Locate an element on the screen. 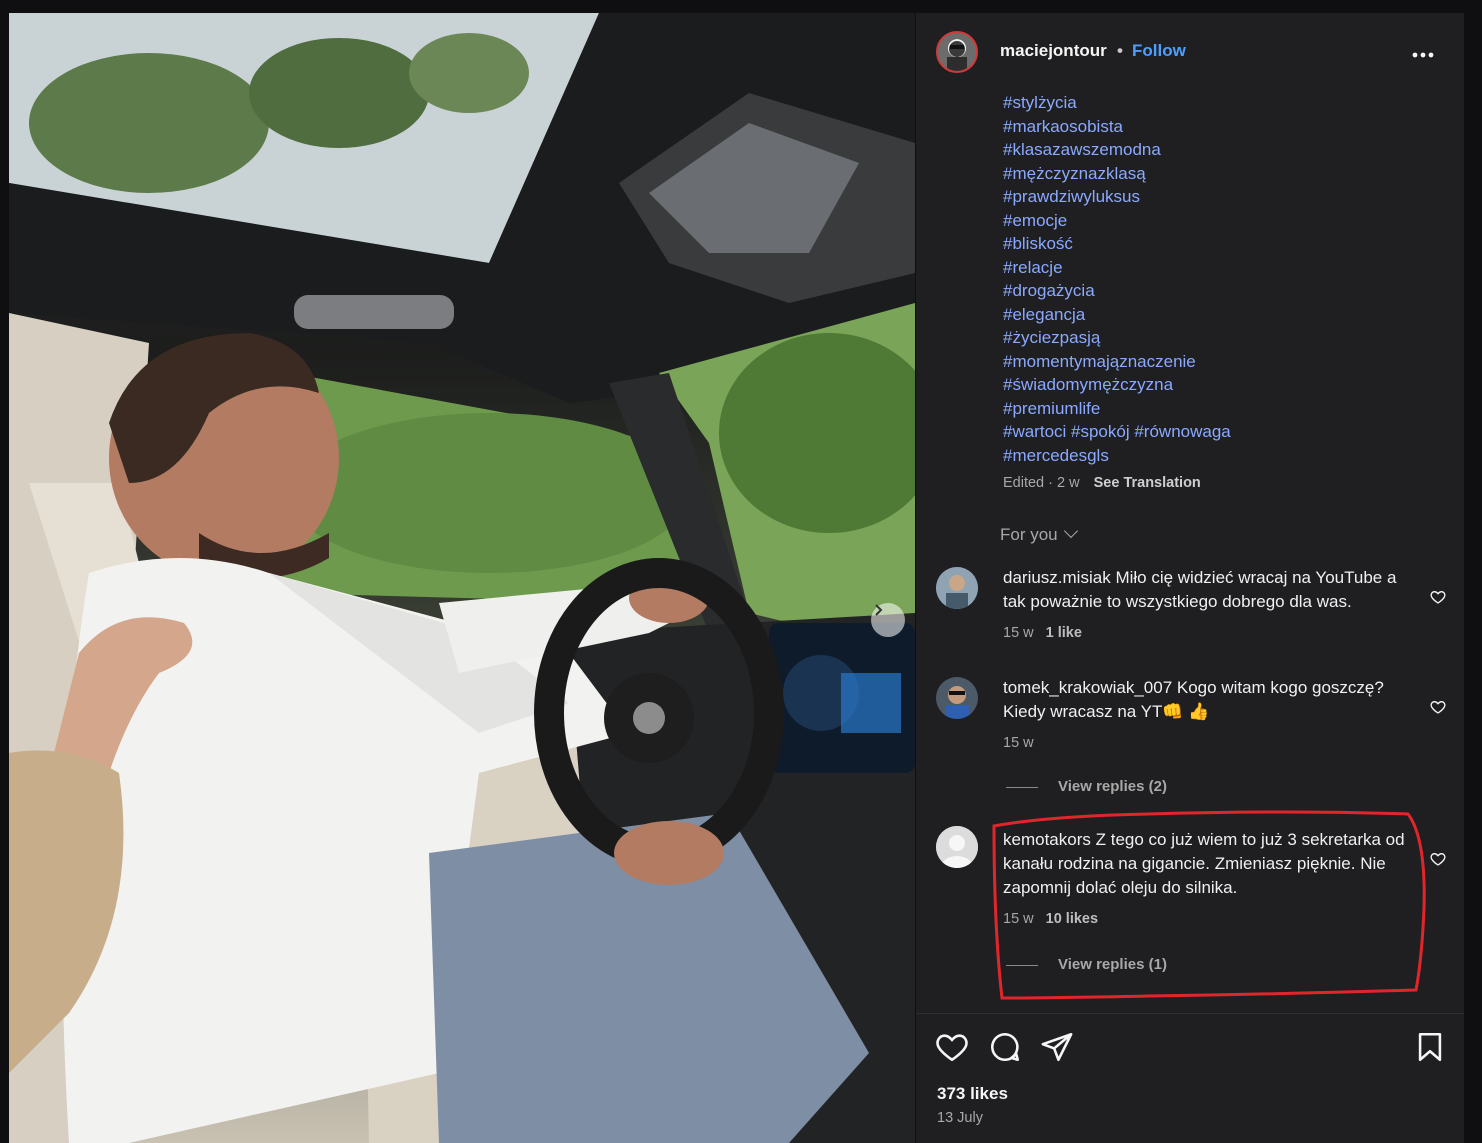 The image size is (1482, 1143). view-replies-button: View replies (2) is located at coordinates (1086, 786).